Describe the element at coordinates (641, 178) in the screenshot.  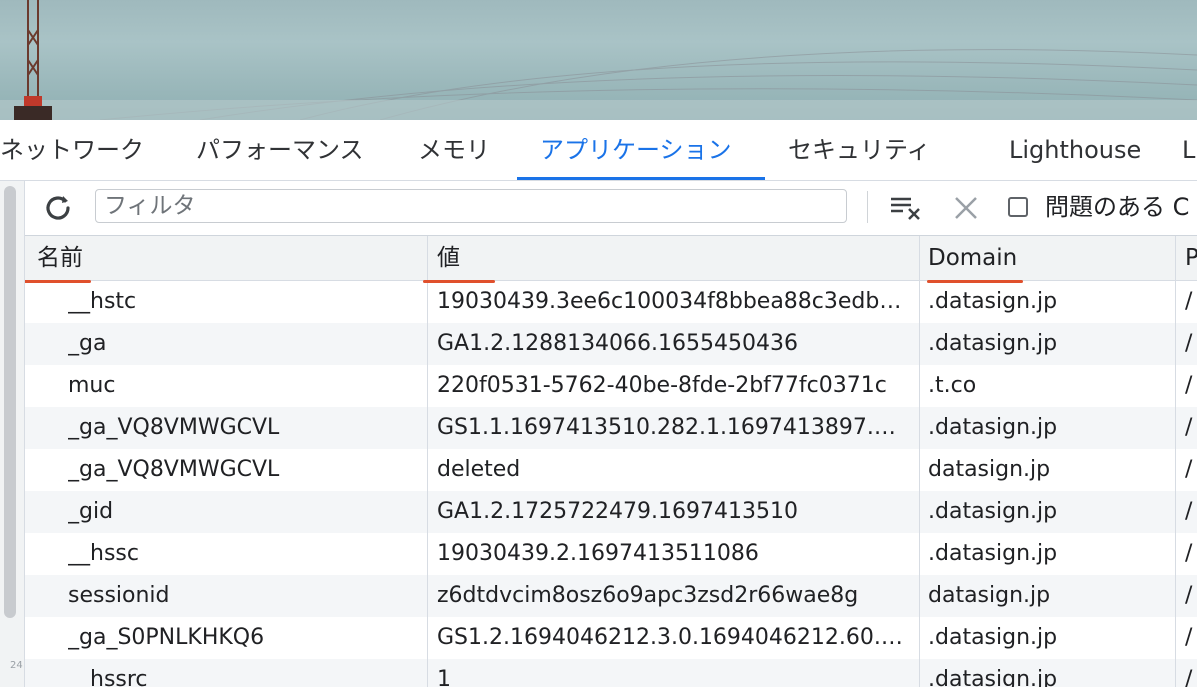
I see `active-tab-indicator` at that location.